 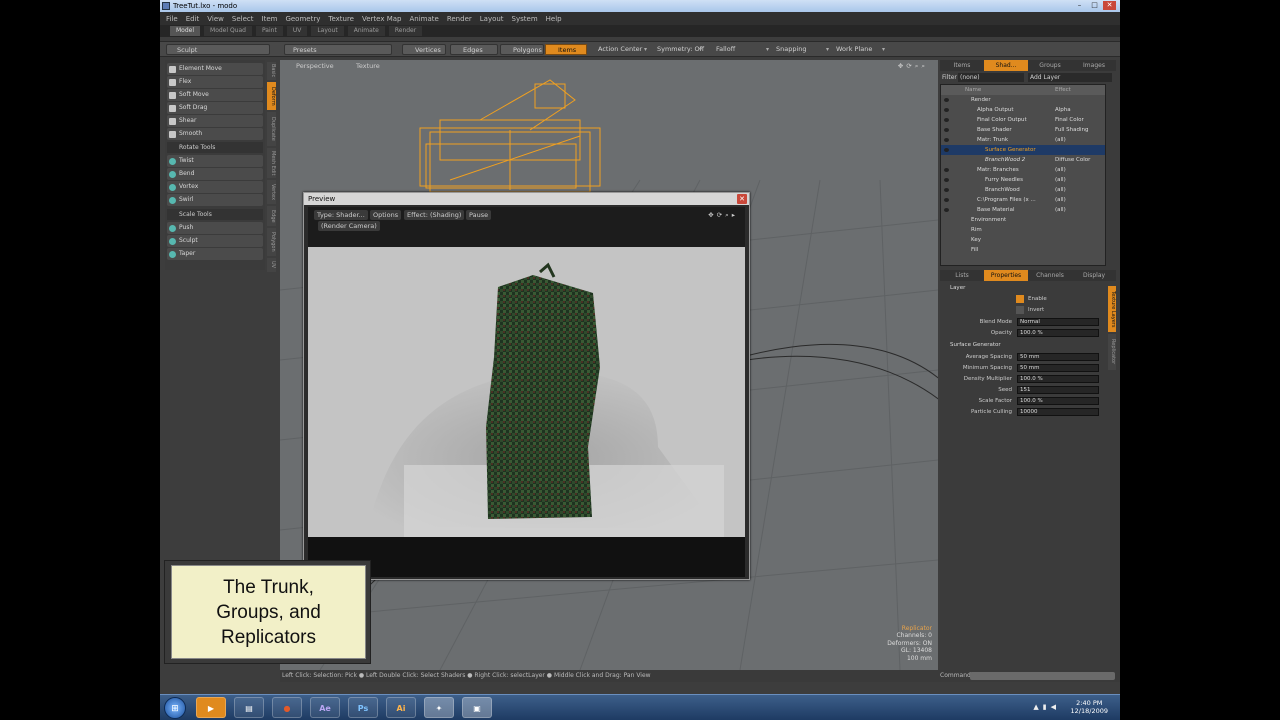 What do you see at coordinates (193, 19) in the screenshot?
I see `menu-edit: Edit` at bounding box center [193, 19].